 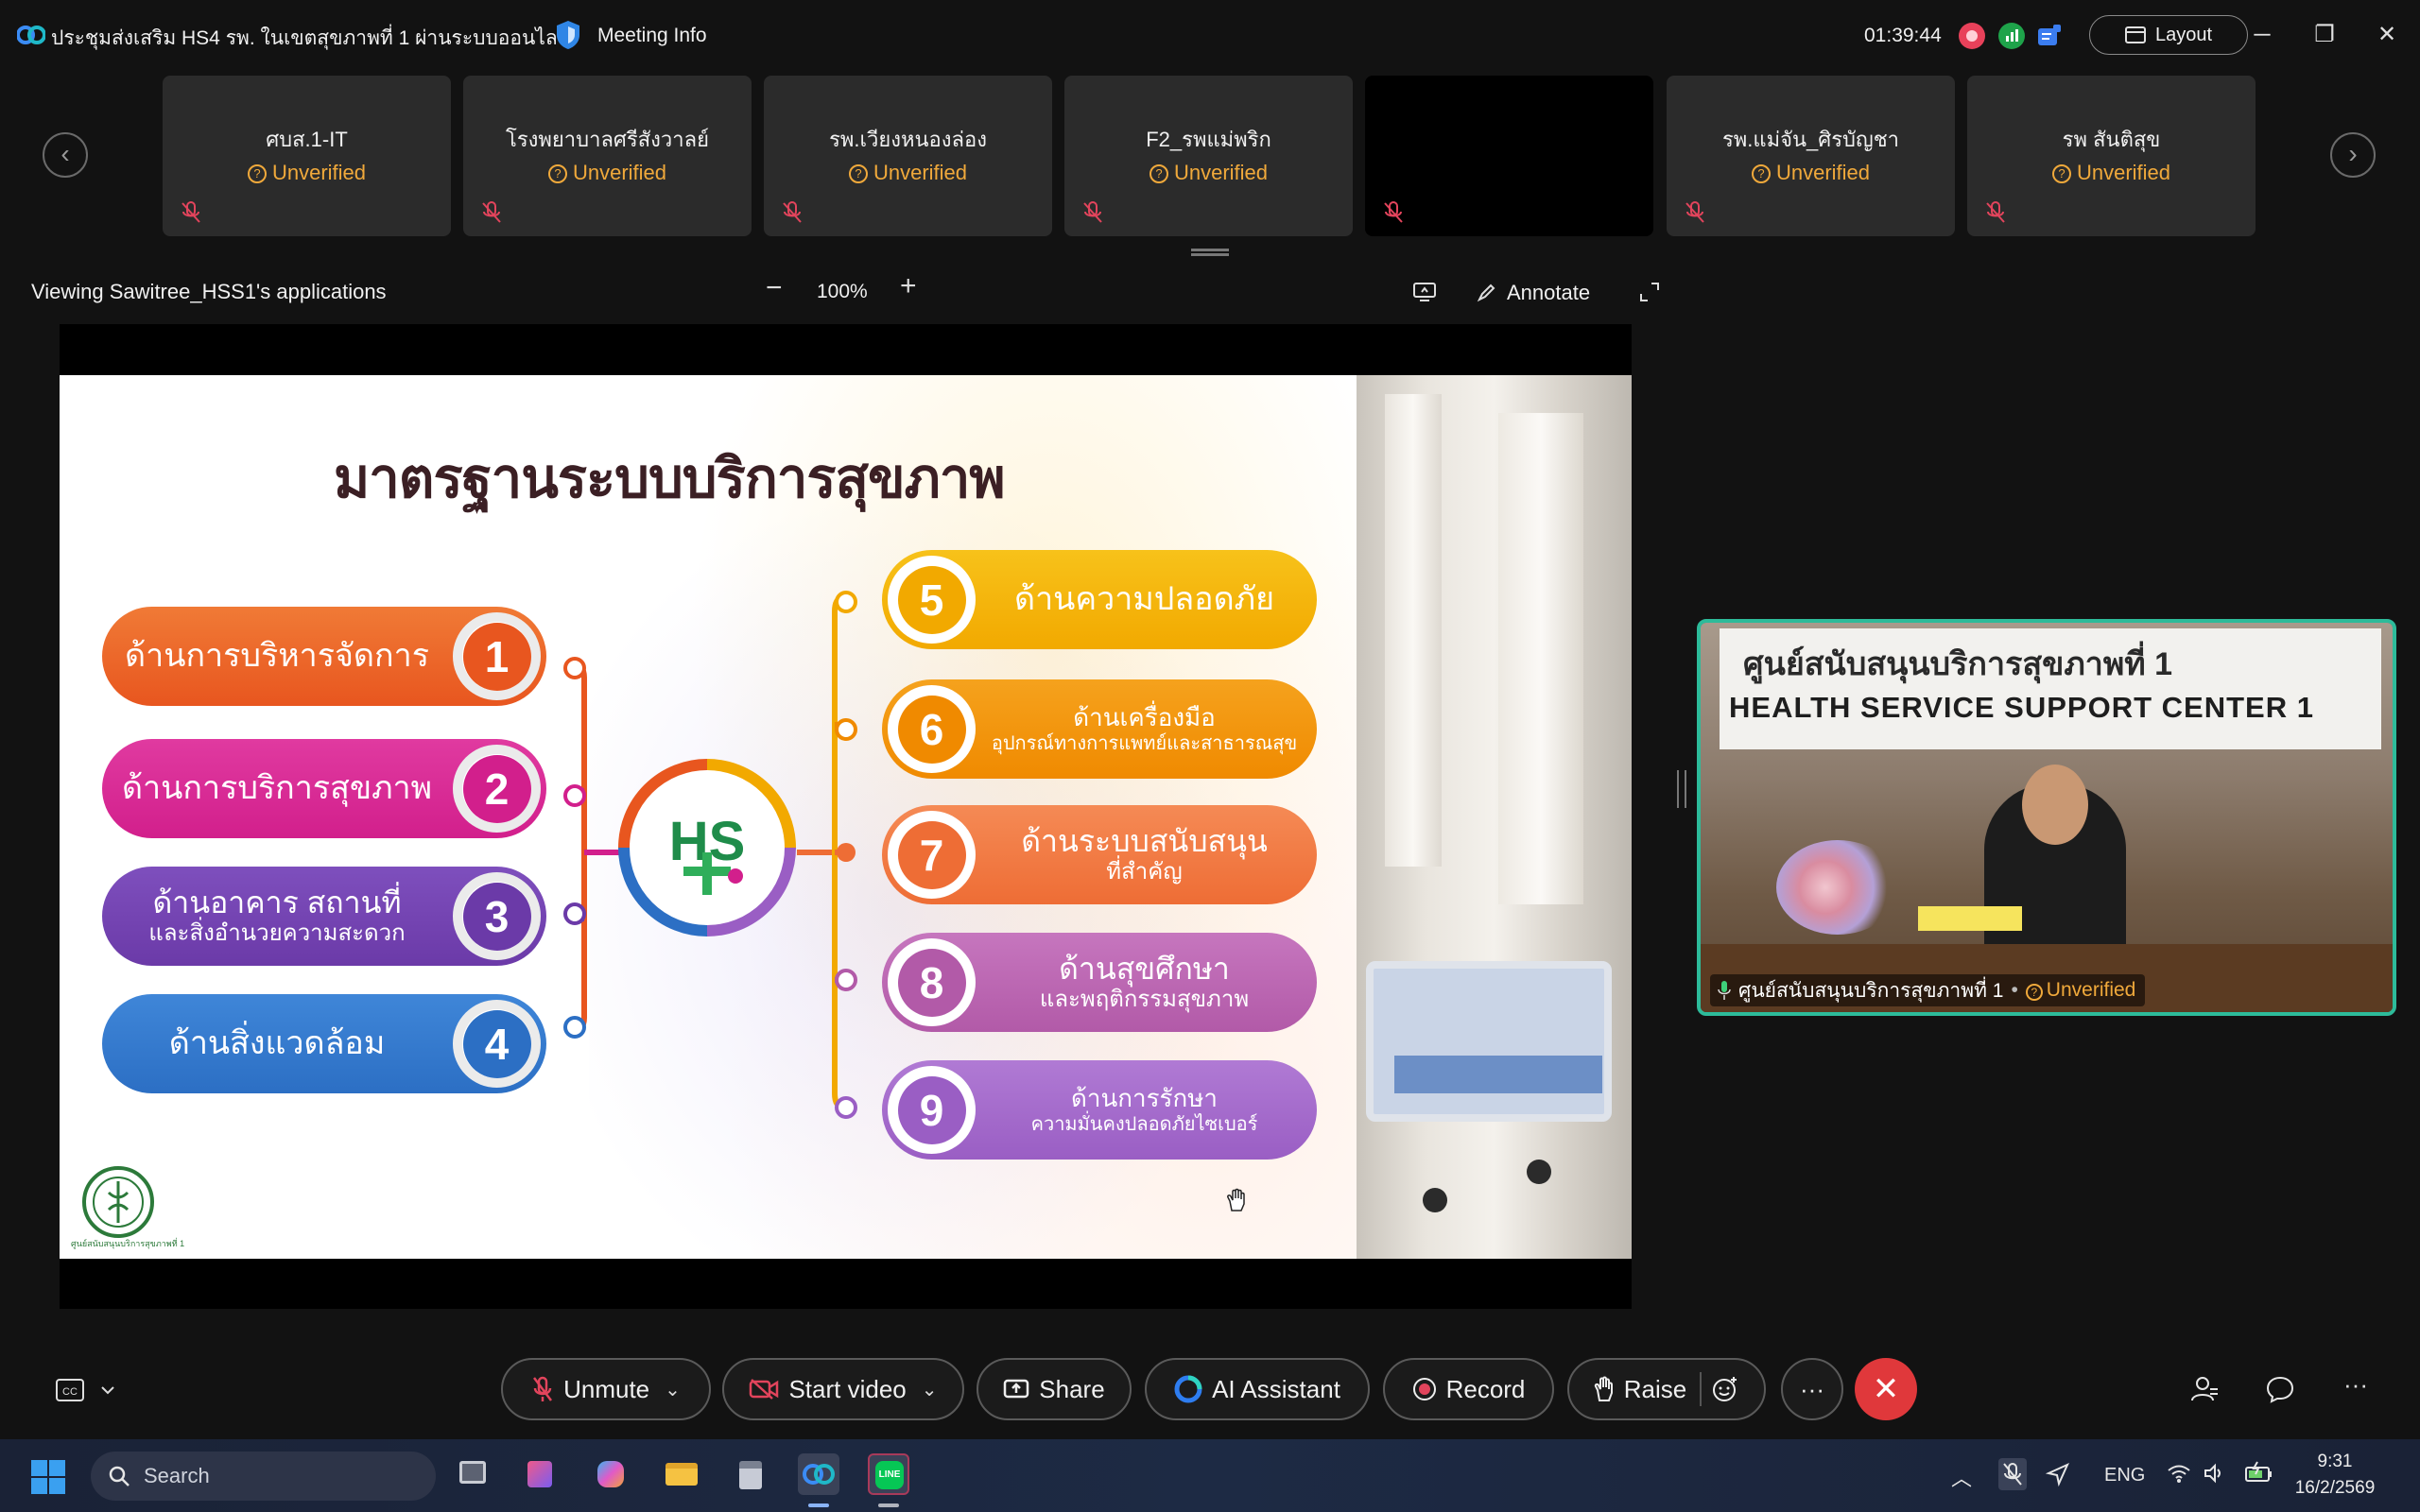 I want to click on standard-item-subtitle: อุปกรณ์ทางการแพทย์และสาธารณสุข, so click(x=1144, y=744).